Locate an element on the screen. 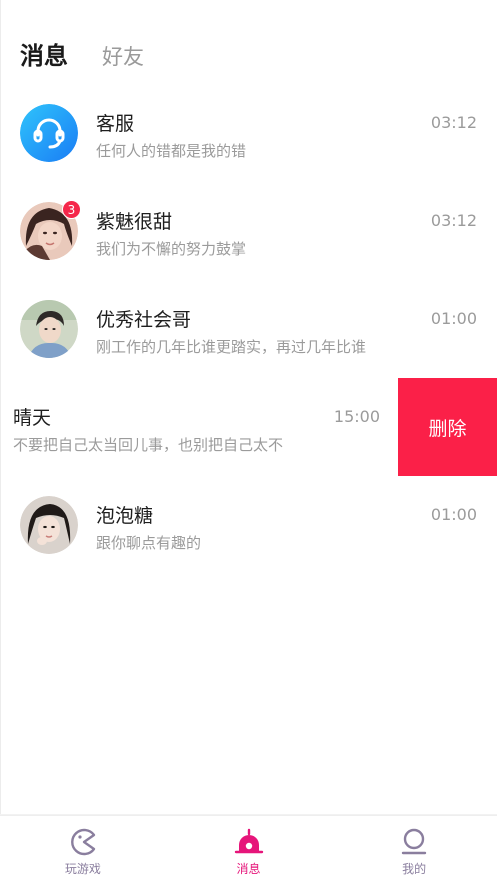 This screenshot has height=883, width=497. nav-item-profile: 我的 is located at coordinates (414, 849).